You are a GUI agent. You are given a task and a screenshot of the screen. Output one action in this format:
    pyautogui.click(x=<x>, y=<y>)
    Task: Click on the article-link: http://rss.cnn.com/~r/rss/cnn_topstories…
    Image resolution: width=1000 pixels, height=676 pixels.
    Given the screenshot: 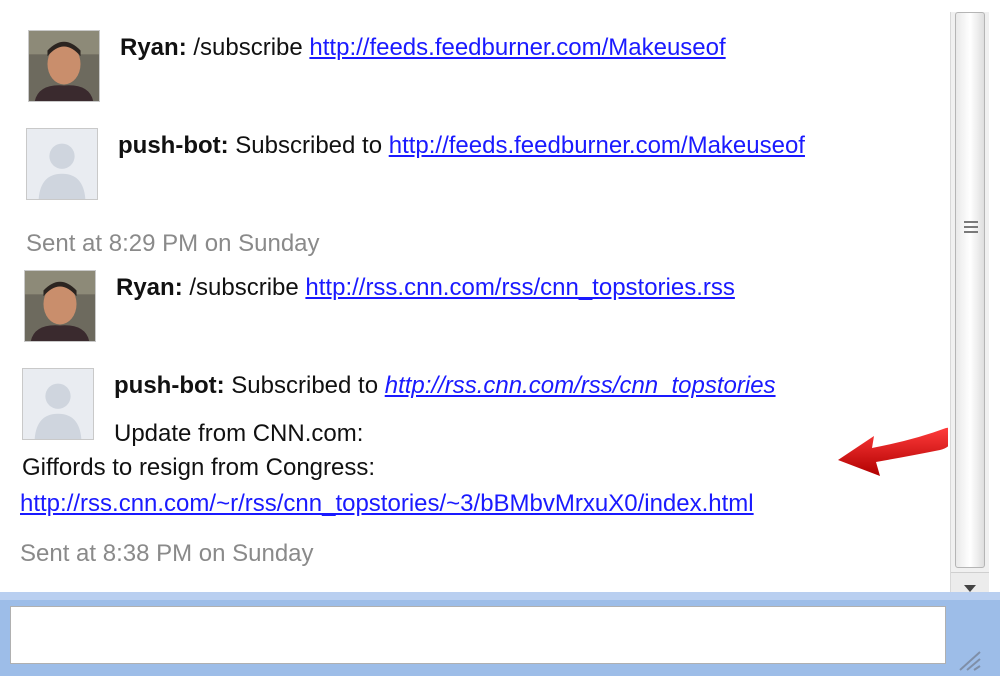 What is the action you would take?
    pyautogui.click(x=387, y=503)
    